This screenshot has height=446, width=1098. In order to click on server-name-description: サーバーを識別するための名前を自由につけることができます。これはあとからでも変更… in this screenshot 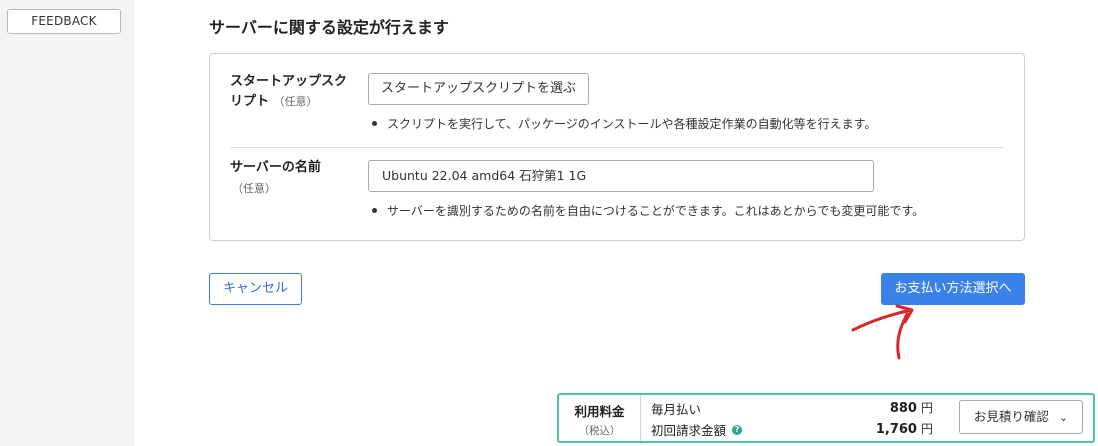, I will do `click(648, 210)`.